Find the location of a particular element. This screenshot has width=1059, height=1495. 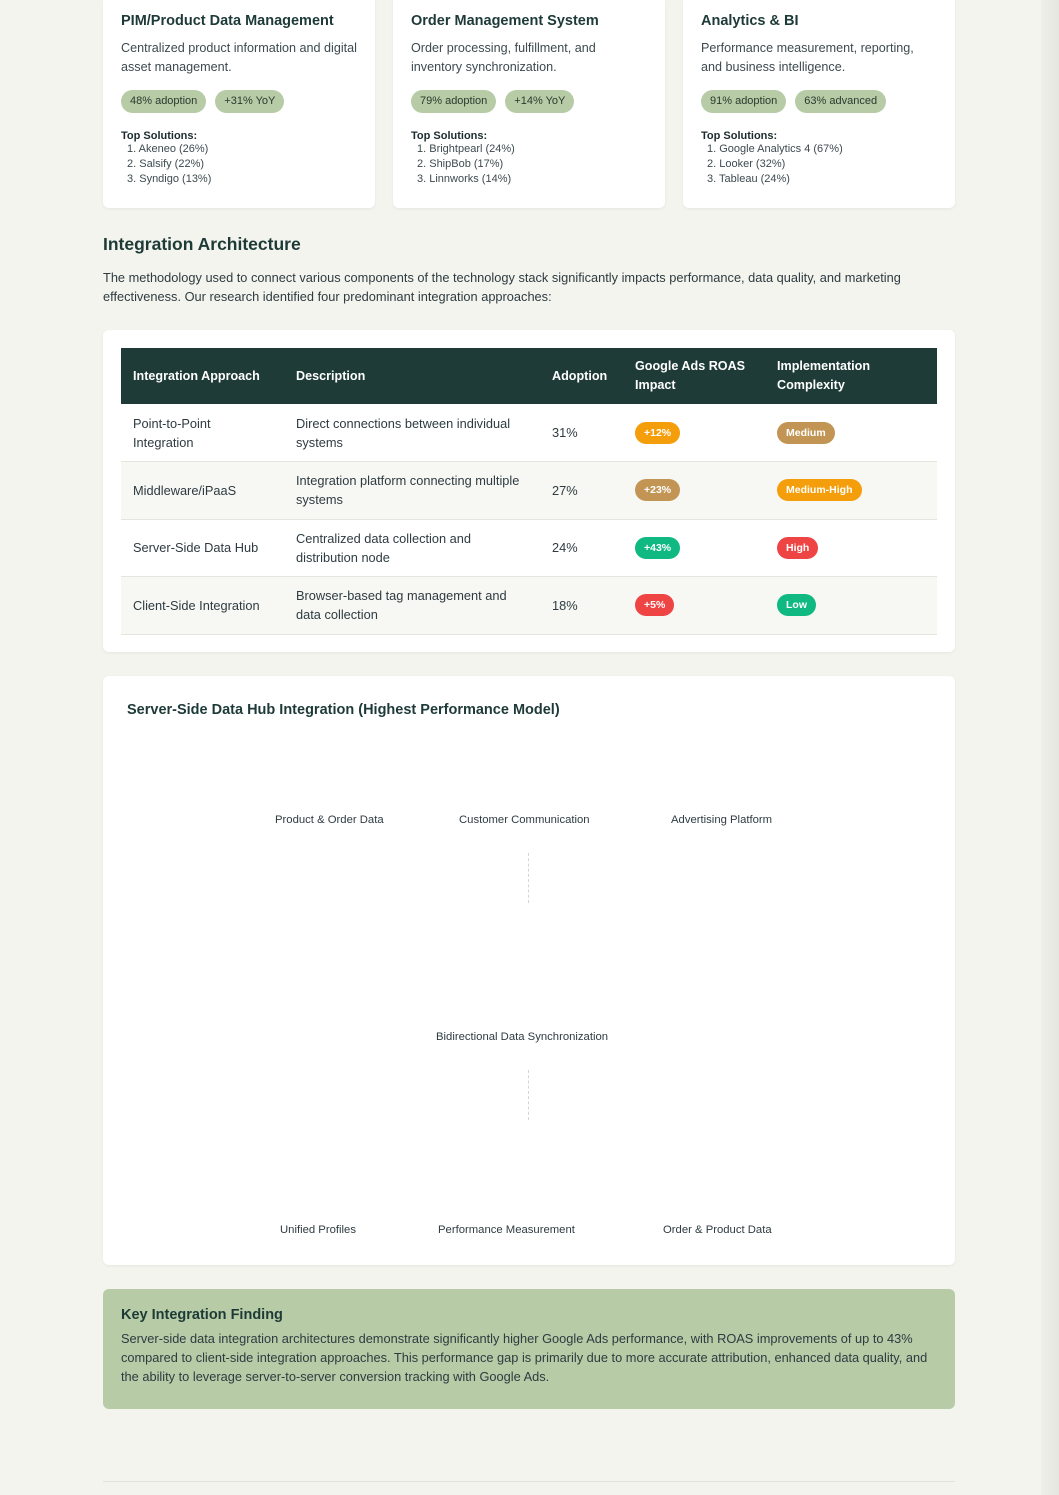

column-header: Description is located at coordinates (331, 375).